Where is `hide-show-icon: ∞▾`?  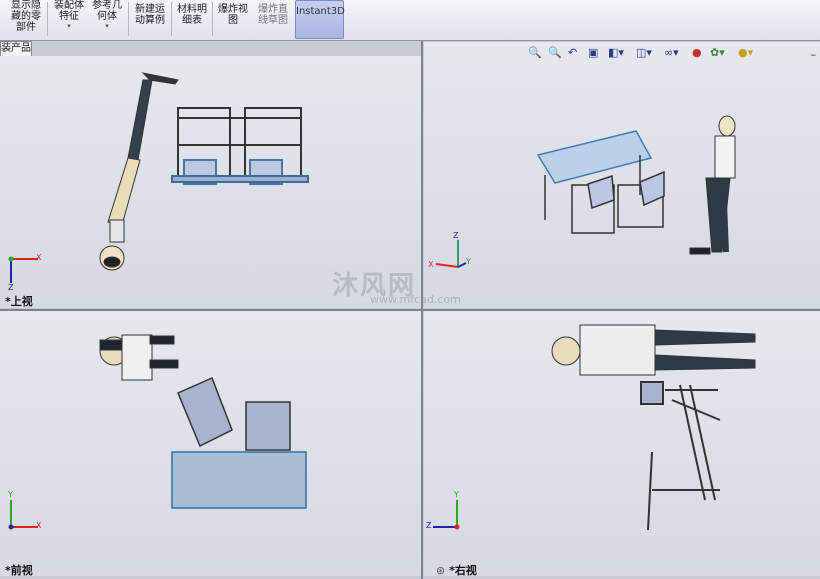
hide-show-icon: ∞▾ is located at coordinates (671, 52).